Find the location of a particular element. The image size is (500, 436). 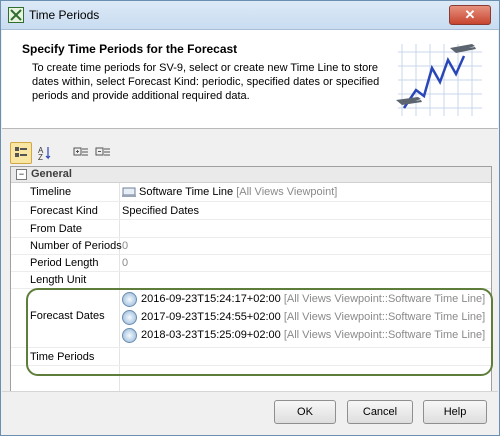

collapse-all-button is located at coordinates (103, 153).